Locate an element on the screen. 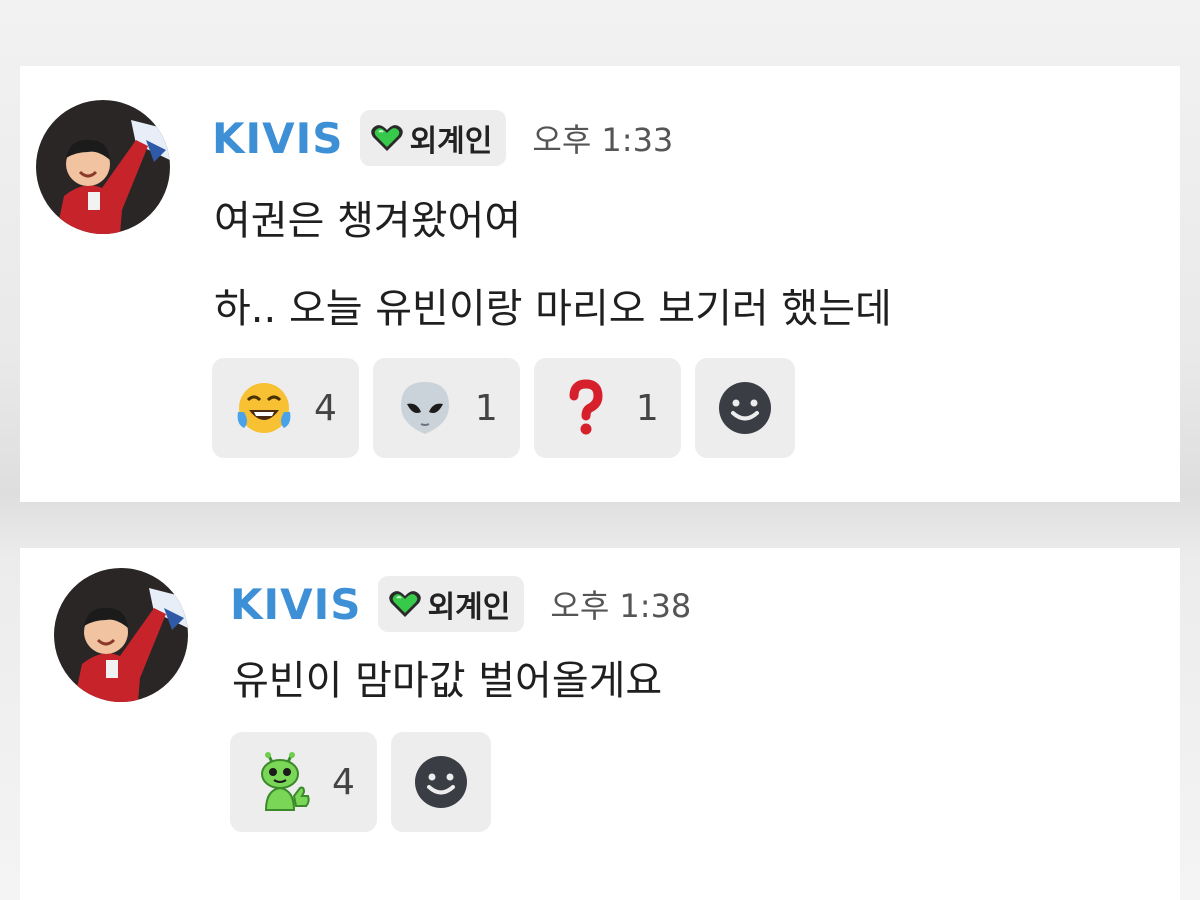  reaction-bar: 4 1 1 is located at coordinates (503, 408).